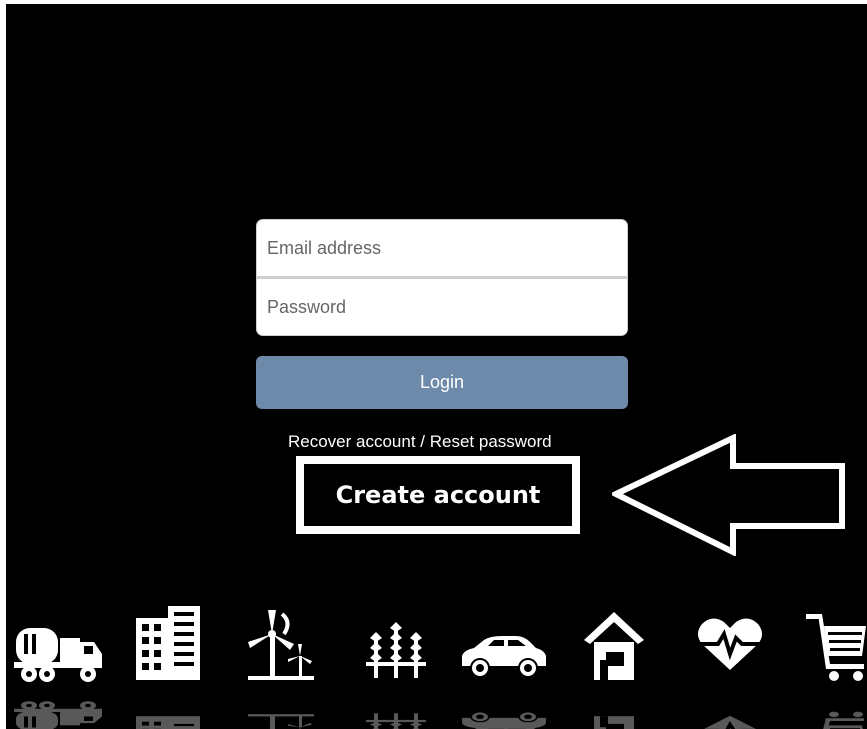 This screenshot has height=729, width=867. I want to click on login-form: Login, so click(442, 314).